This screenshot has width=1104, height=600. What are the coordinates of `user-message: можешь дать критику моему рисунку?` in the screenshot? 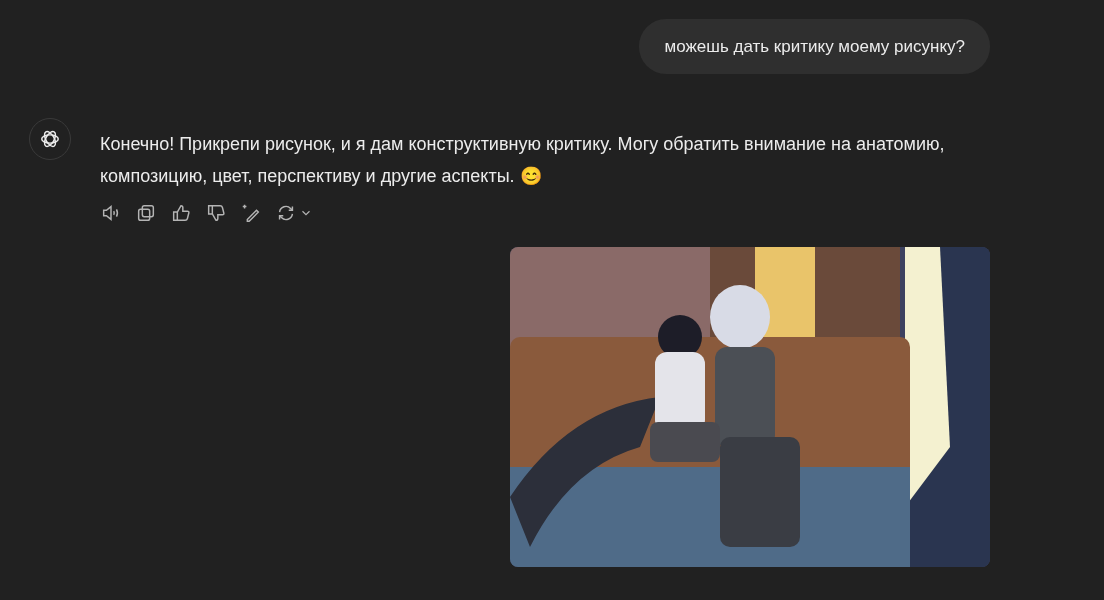 It's located at (814, 46).